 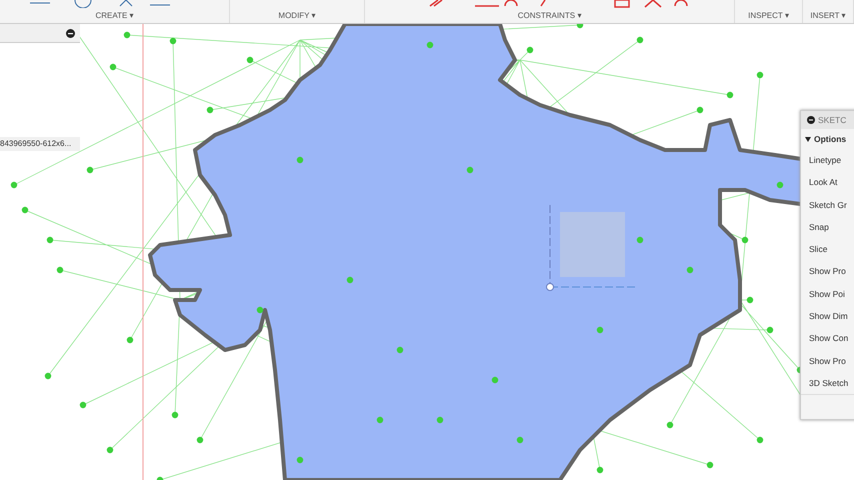 I want to click on palette-option: Show Dim, so click(x=827, y=316).